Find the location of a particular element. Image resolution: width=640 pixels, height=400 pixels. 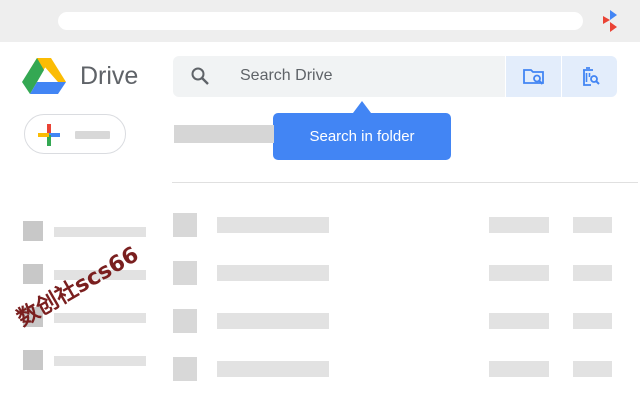

folder-search-icon is located at coordinates (533, 77).